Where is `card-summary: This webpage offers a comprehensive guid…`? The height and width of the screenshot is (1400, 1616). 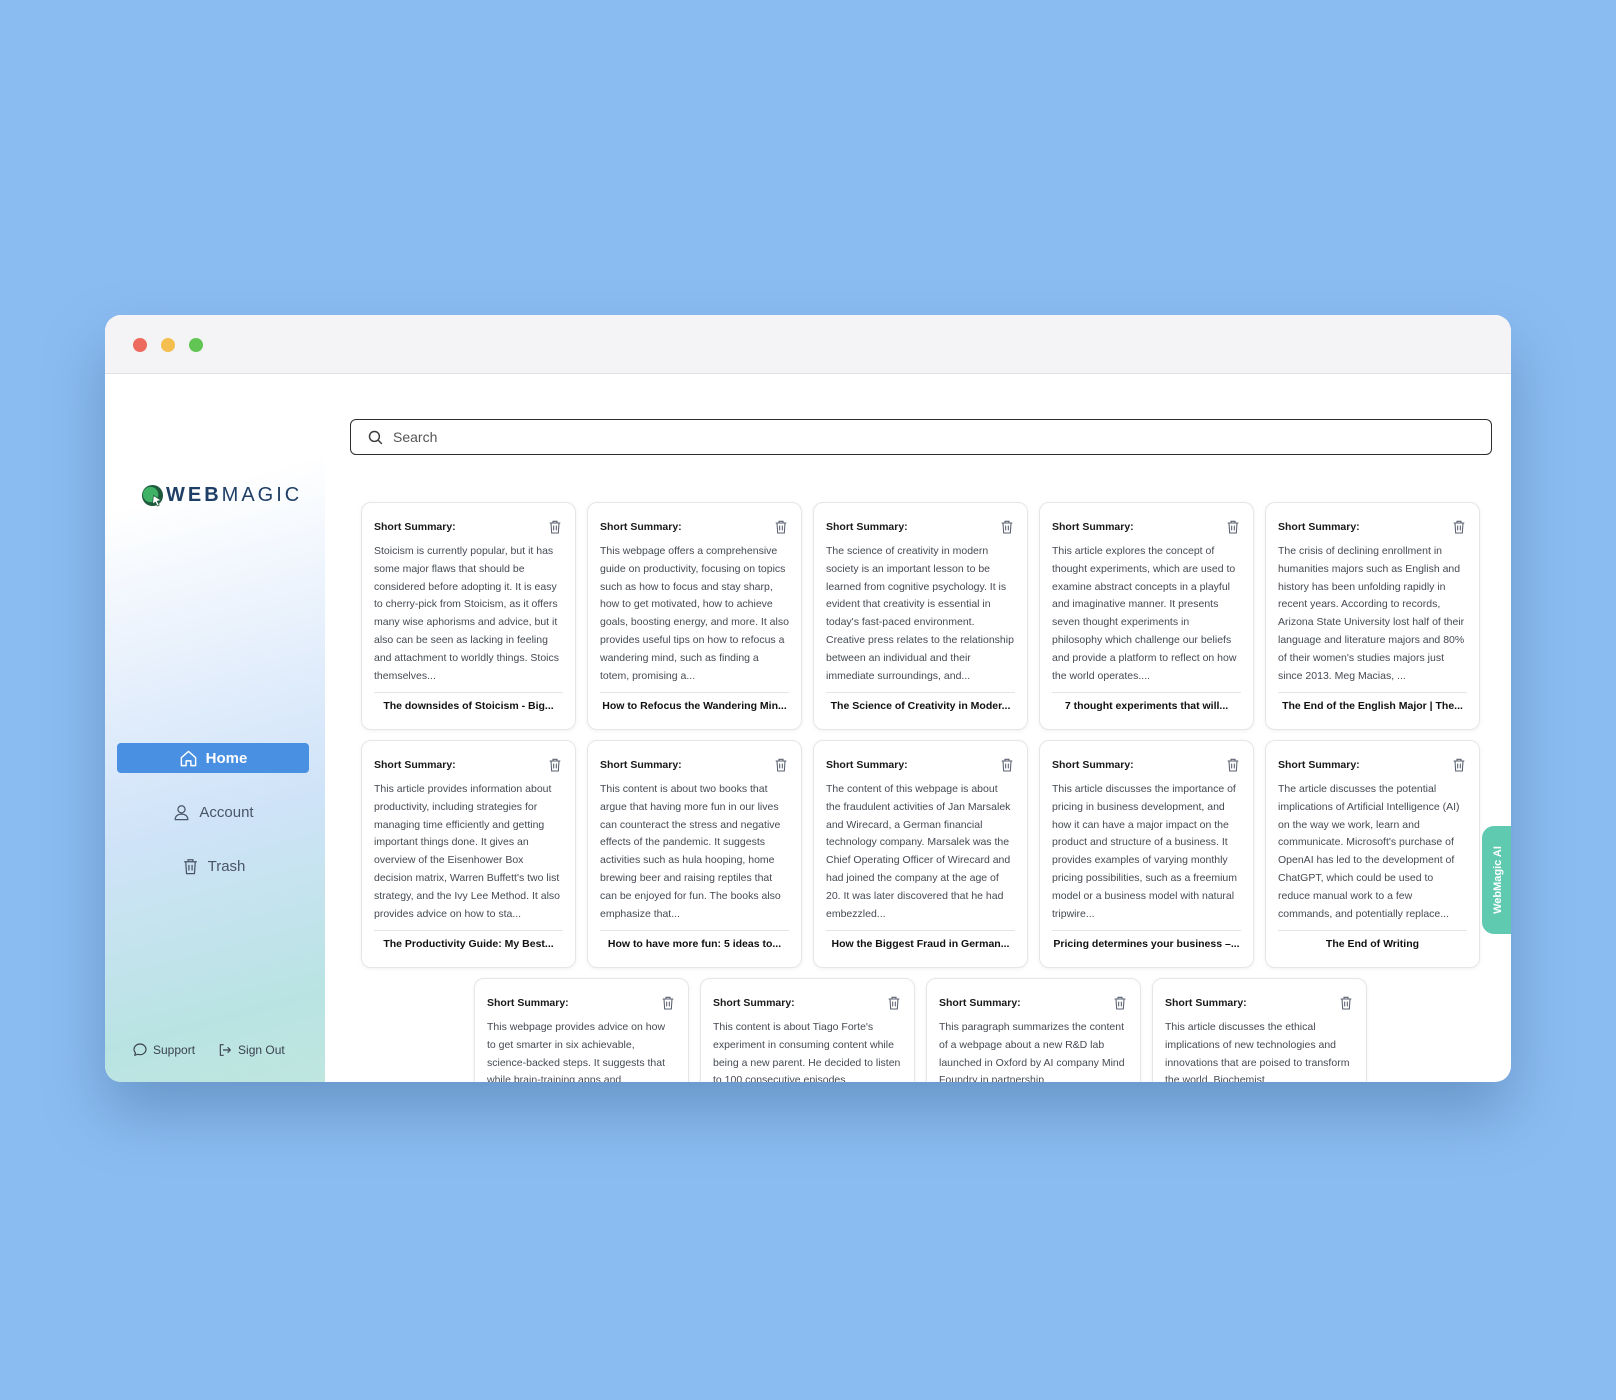 card-summary: This webpage offers a comprehensive guid… is located at coordinates (694, 613).